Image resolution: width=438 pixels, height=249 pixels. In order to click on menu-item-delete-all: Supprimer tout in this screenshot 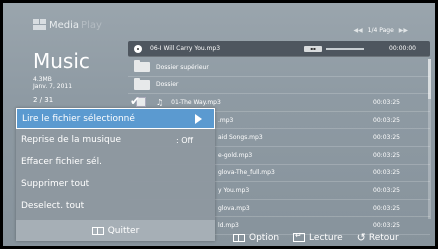, I will do `click(115, 184)`.